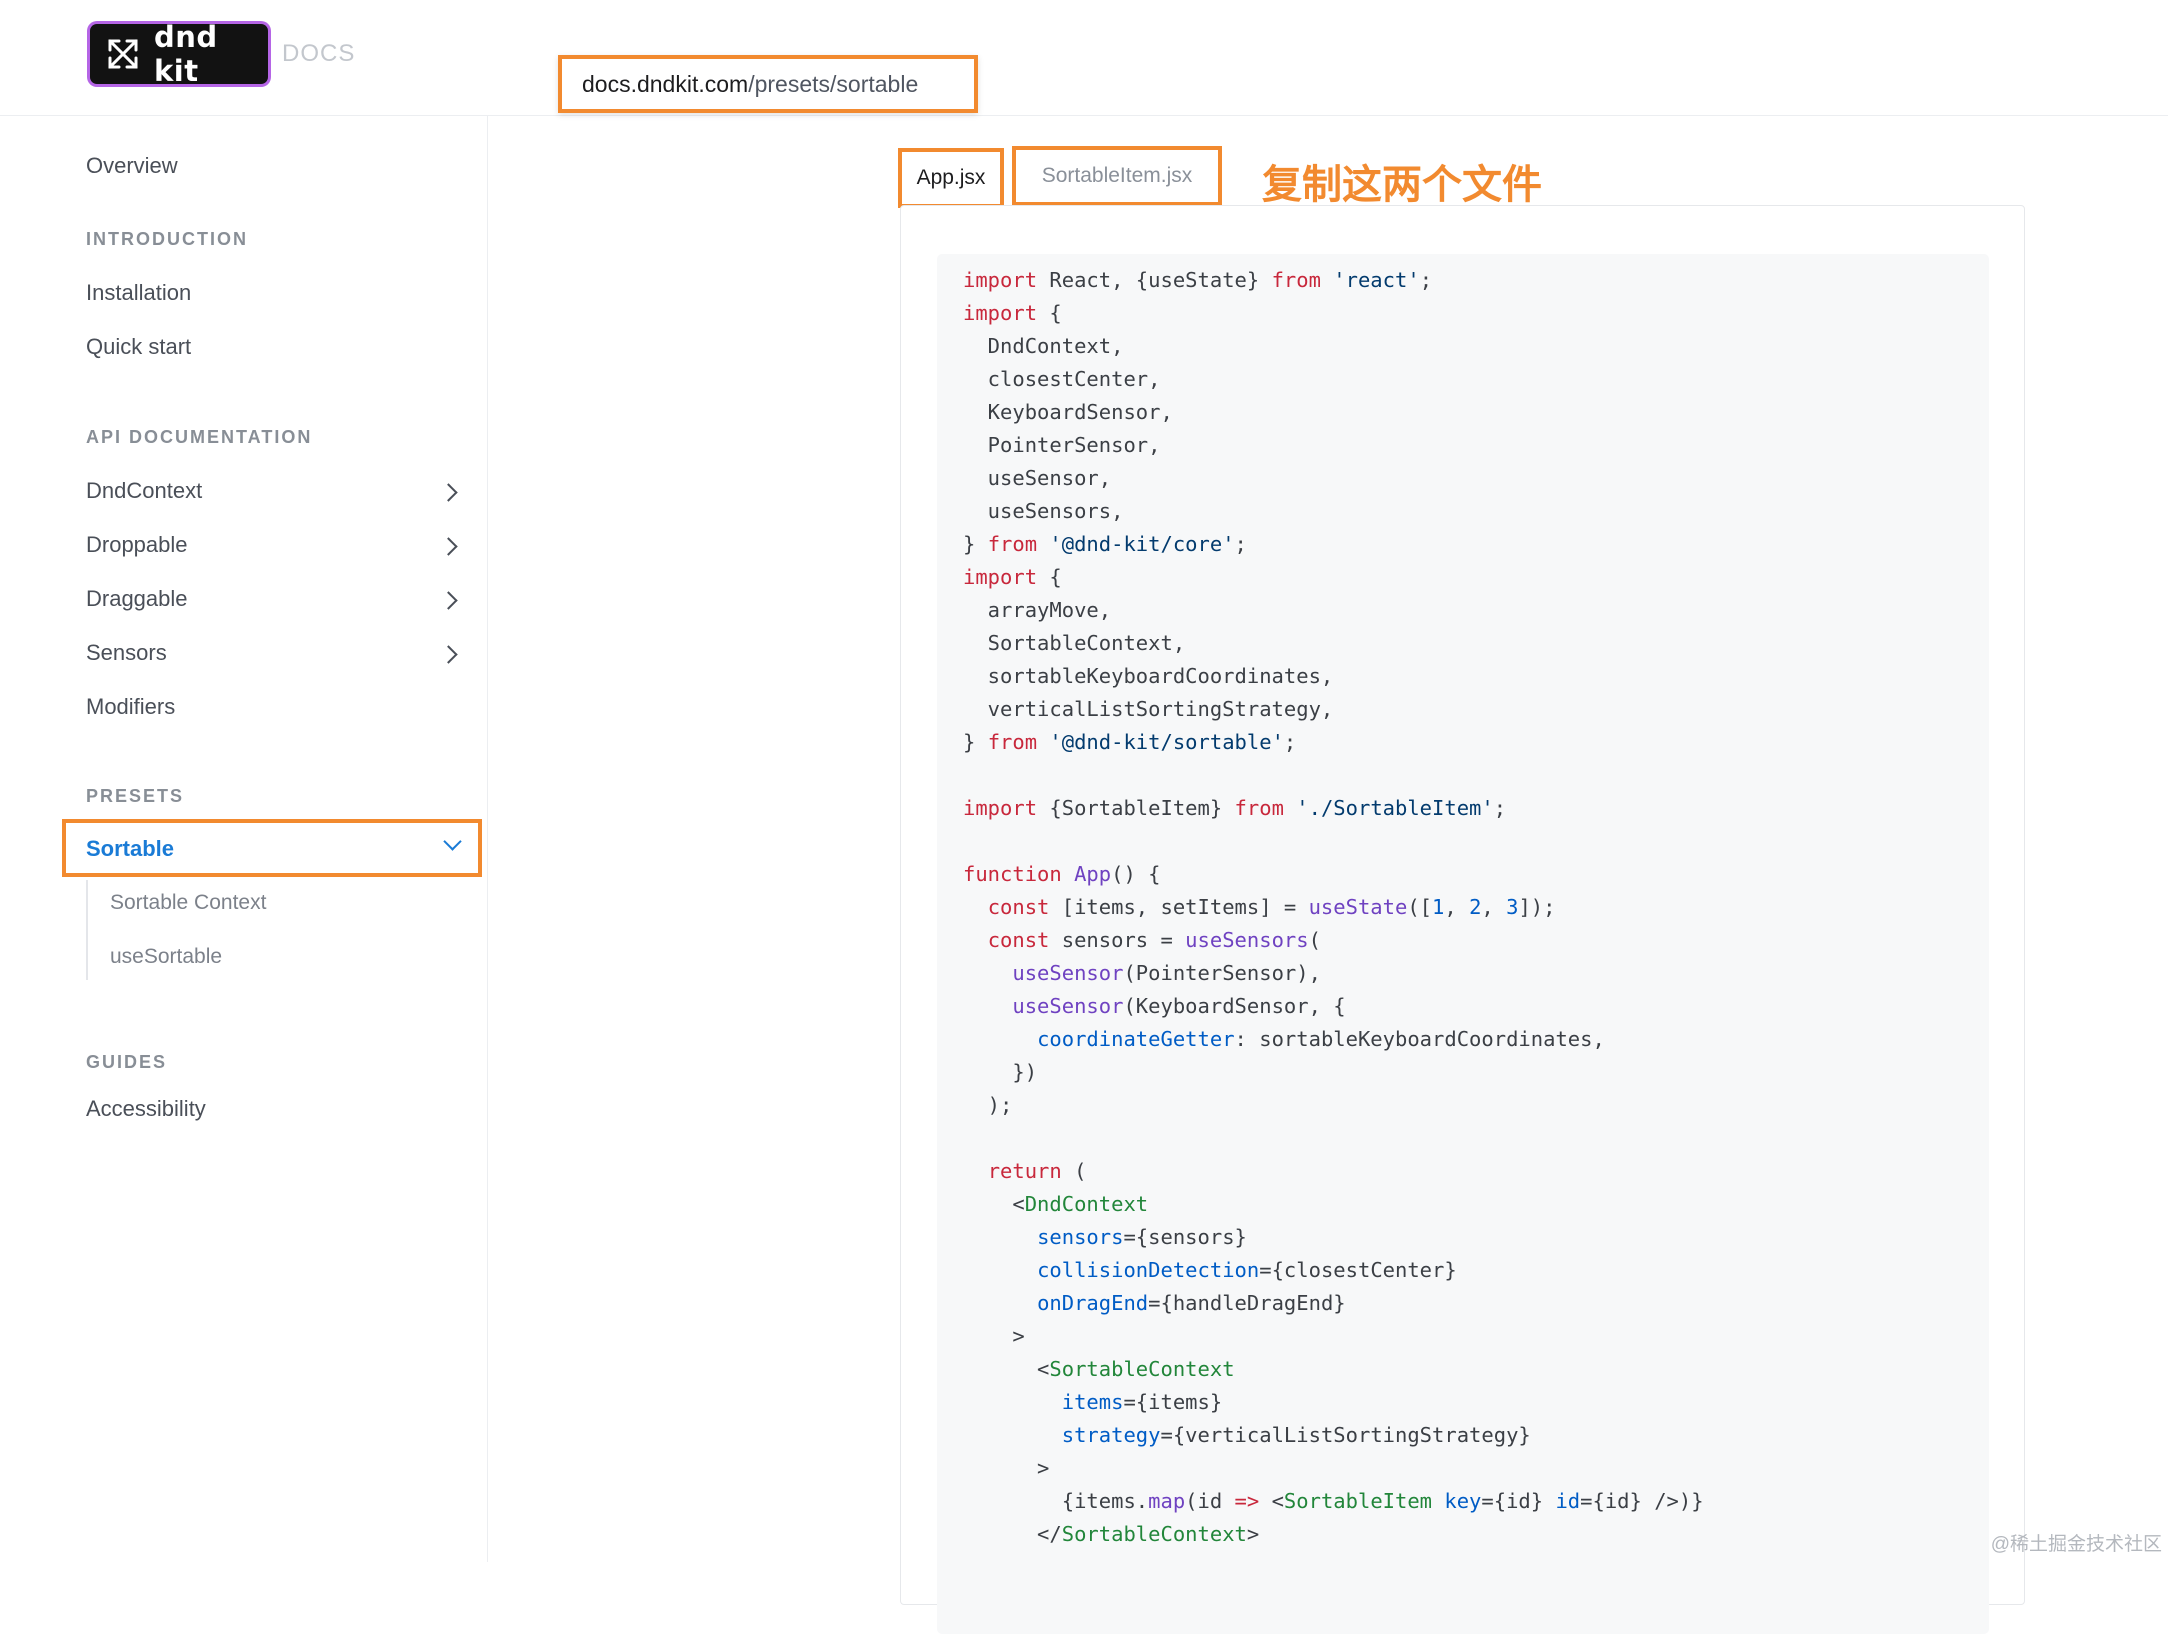 This screenshot has height=1634, width=2168. I want to click on code-line: );, so click(1333, 1105).